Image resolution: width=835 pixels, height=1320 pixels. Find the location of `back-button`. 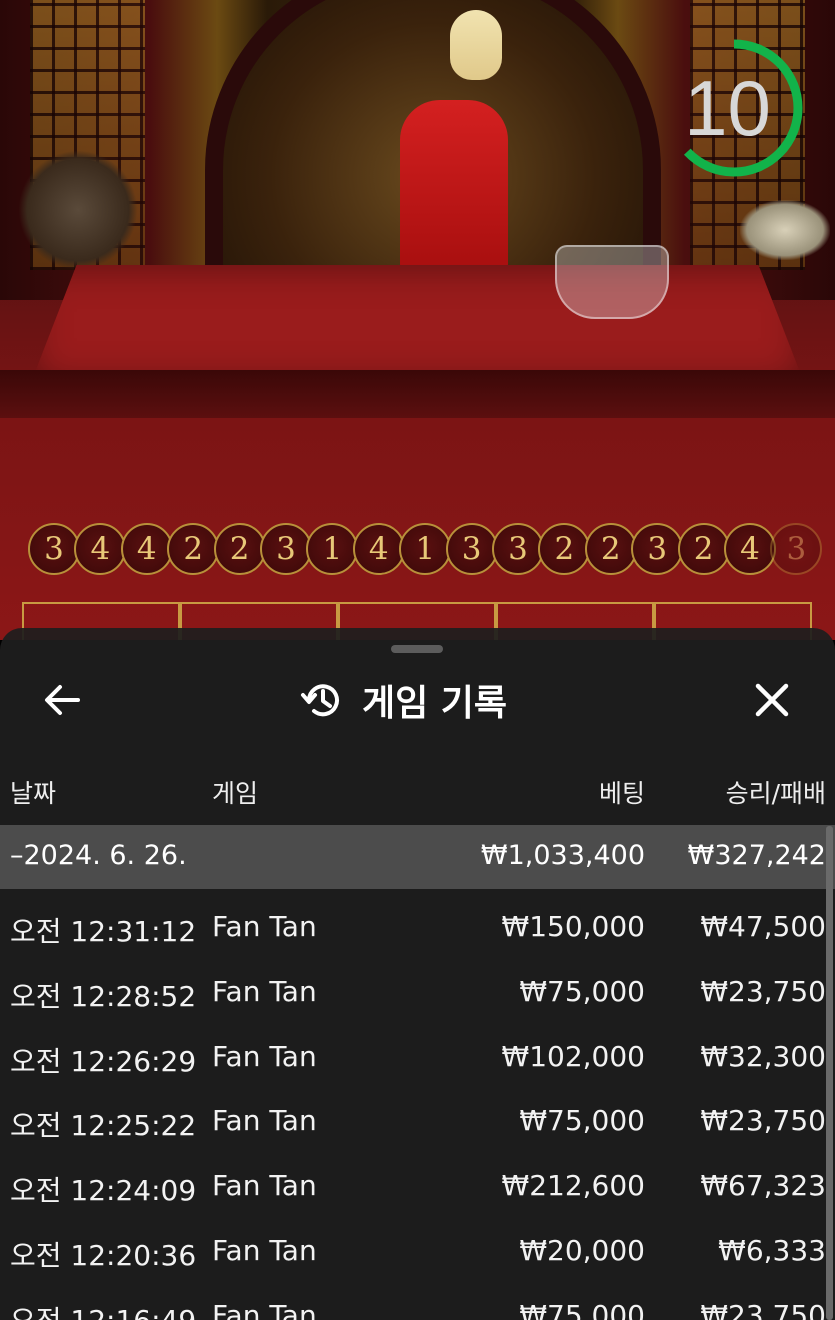

back-button is located at coordinates (62, 700).